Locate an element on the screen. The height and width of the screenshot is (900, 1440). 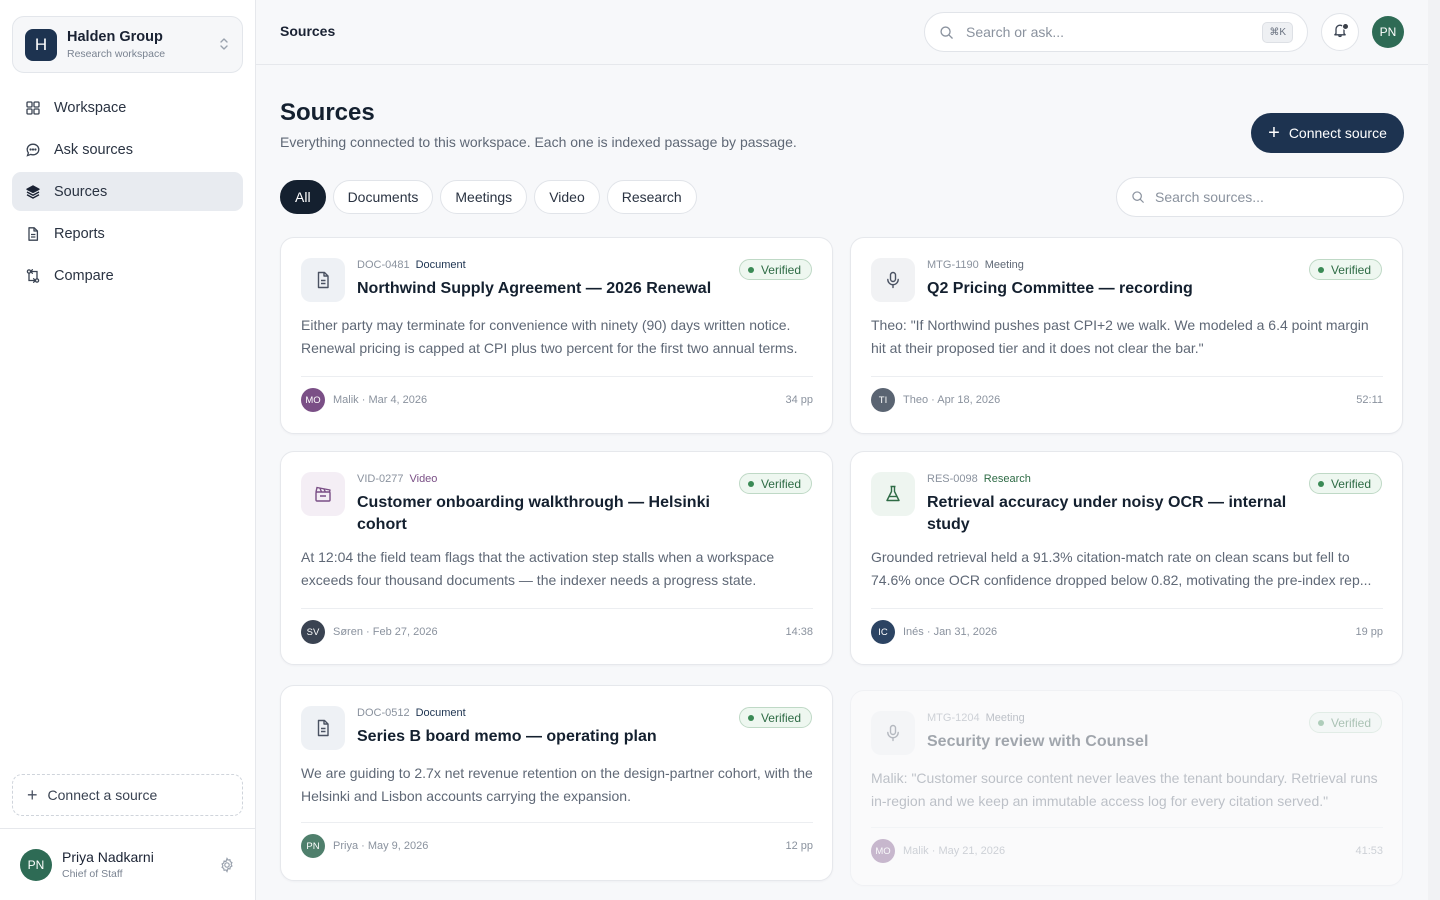
chevron-updown-icon is located at coordinates (224, 45).